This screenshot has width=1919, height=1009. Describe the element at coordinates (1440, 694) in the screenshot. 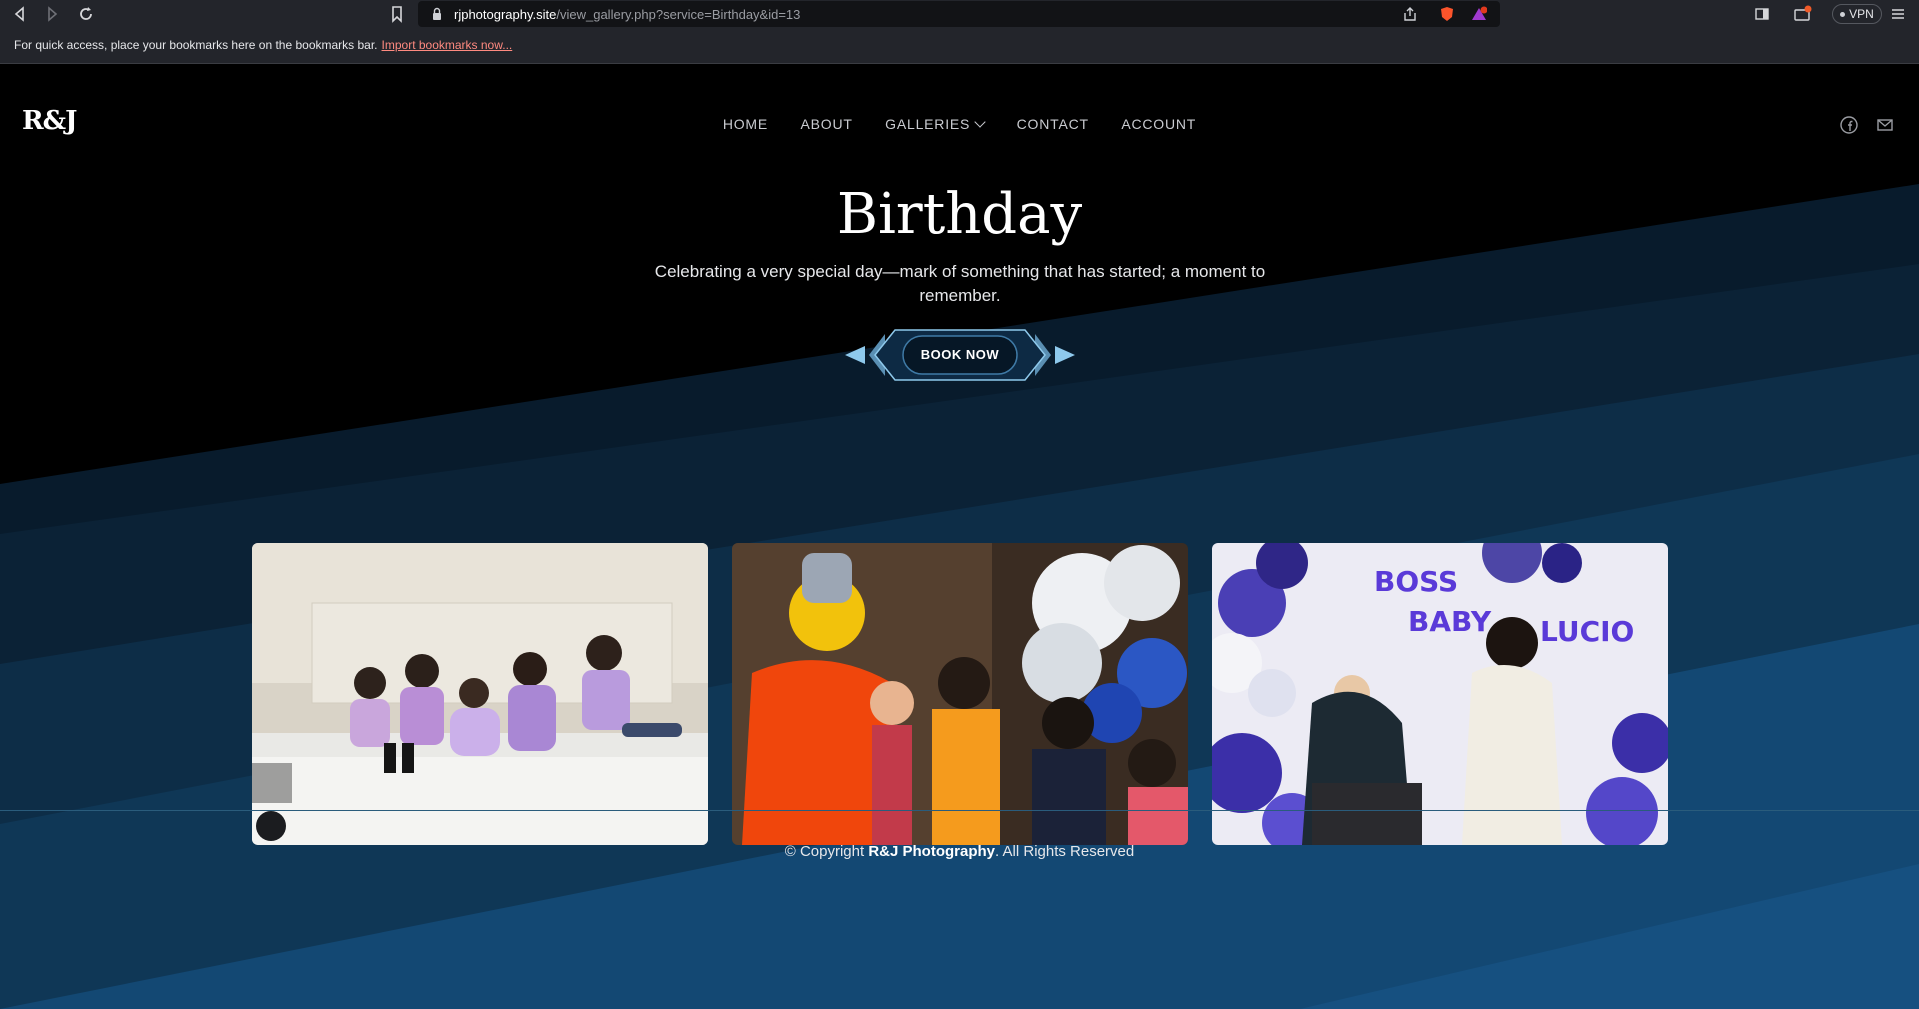

I see `gallery-photo-3: BOSS BABY LUCIO` at that location.